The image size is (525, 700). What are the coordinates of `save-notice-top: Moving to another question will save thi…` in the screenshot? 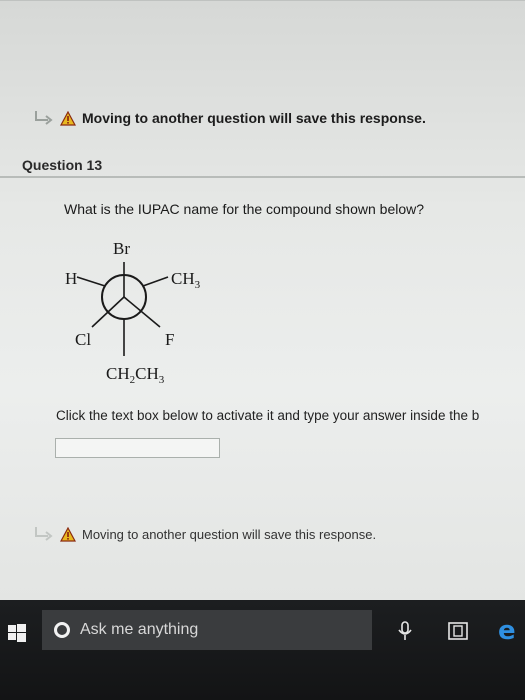 It's located at (230, 118).